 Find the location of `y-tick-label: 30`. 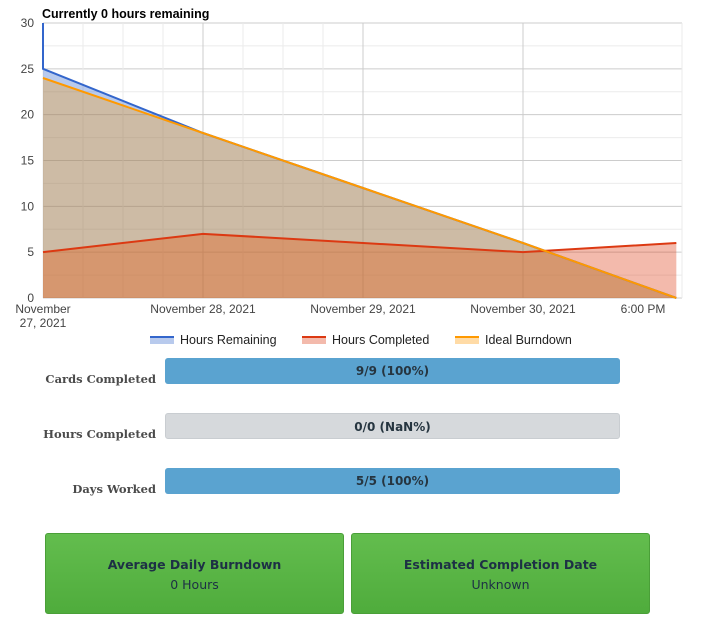

y-tick-label: 30 is located at coordinates (28, 23).